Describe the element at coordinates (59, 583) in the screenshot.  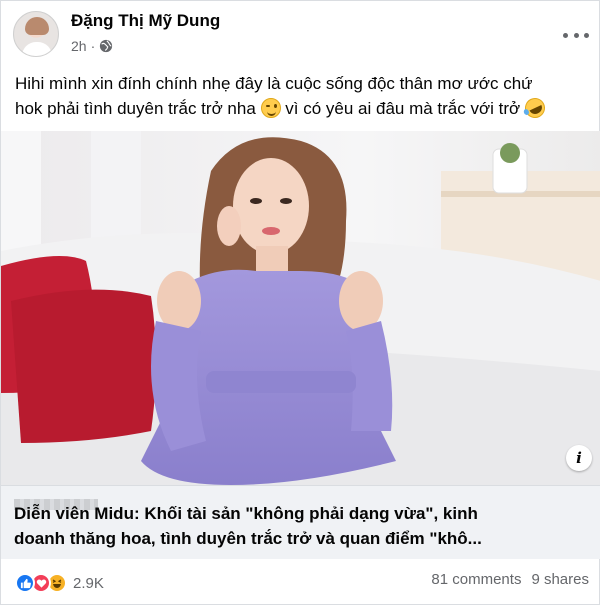
I see `reactions-summary: 2.9K` at that location.